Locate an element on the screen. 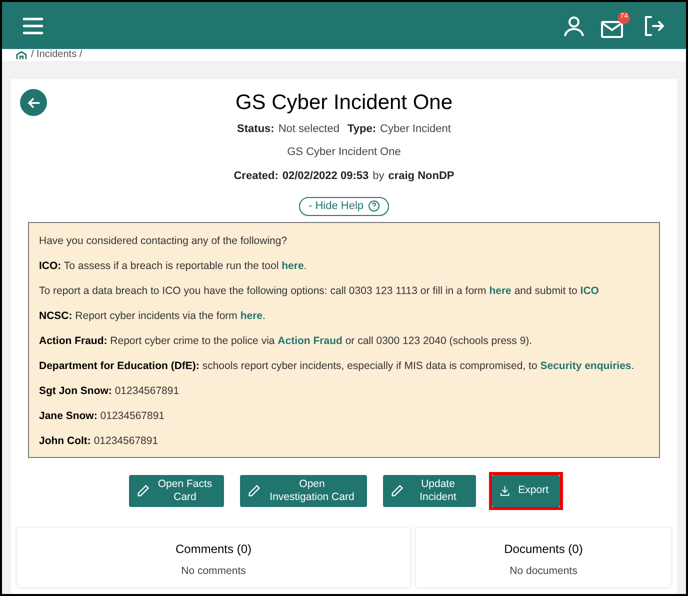  panel-title: Documents (0) is located at coordinates (543, 549).